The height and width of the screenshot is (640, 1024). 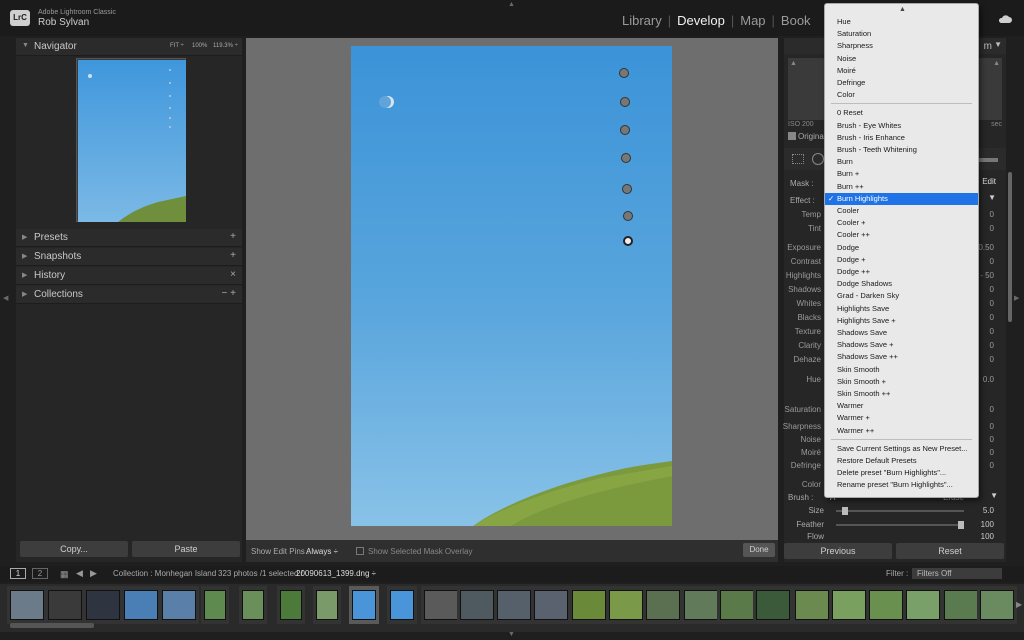 What do you see at coordinates (511, 634) in the screenshot?
I see `filmstrip-toggle-icon: ▼` at bounding box center [511, 634].